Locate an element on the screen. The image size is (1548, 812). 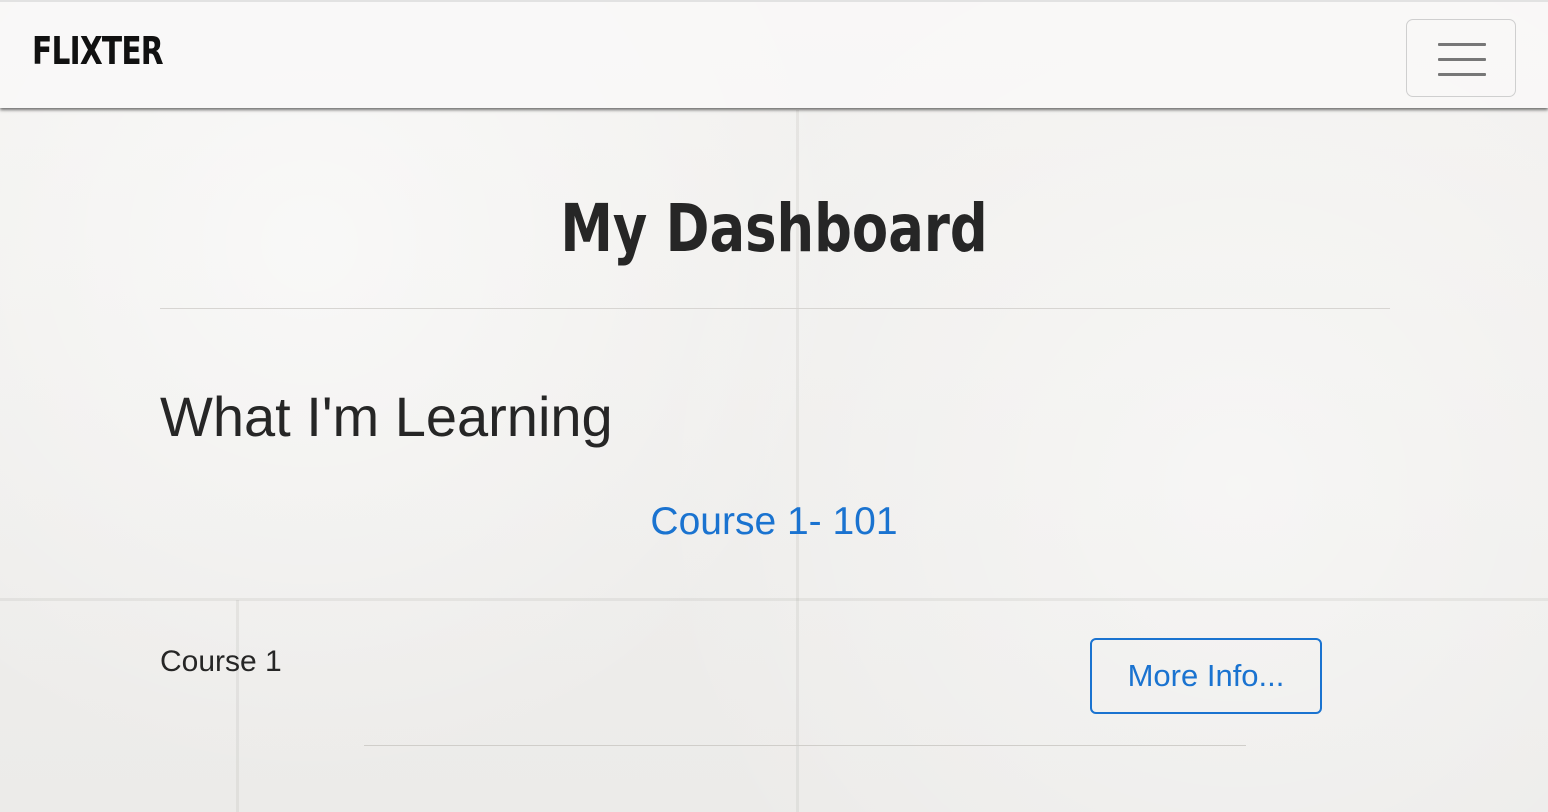
page-title: My Dashboard is located at coordinates (774, 228).